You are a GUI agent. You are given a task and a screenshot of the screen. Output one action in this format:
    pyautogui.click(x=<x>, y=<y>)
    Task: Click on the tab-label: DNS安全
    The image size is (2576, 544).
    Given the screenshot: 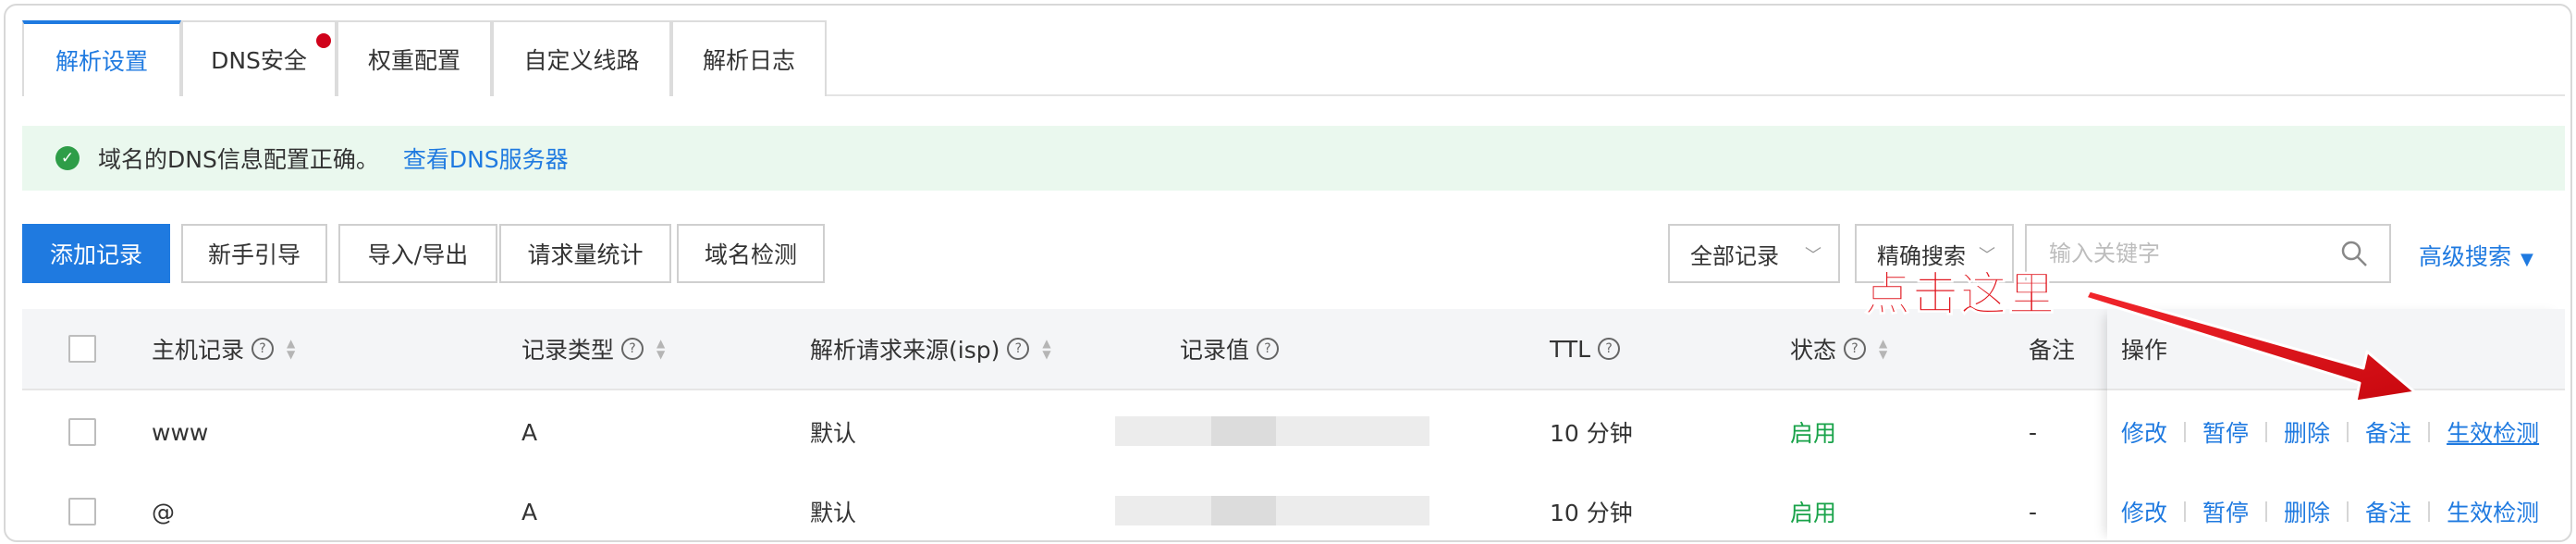 What is the action you would take?
    pyautogui.click(x=259, y=60)
    